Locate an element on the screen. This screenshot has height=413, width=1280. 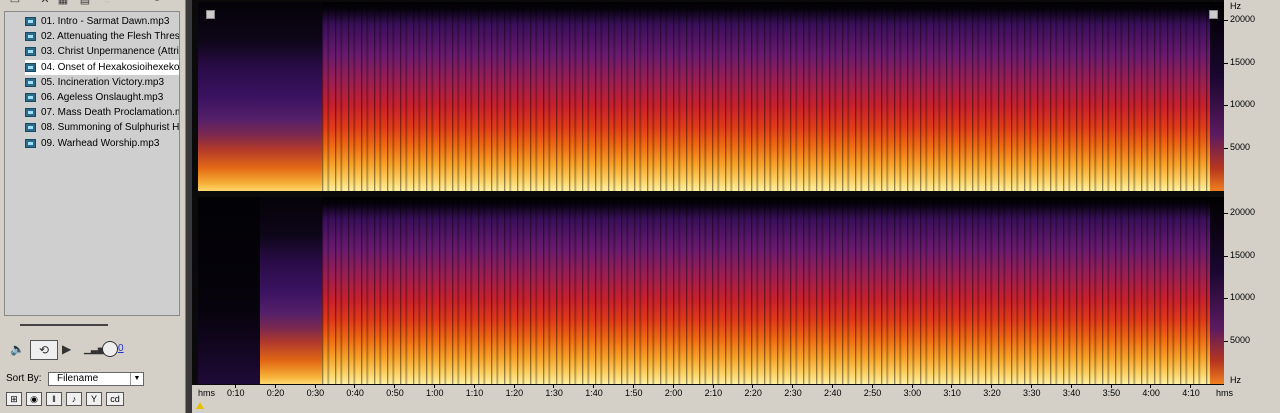
time-tick-label: 3:40 is located at coordinates (1071, 393).